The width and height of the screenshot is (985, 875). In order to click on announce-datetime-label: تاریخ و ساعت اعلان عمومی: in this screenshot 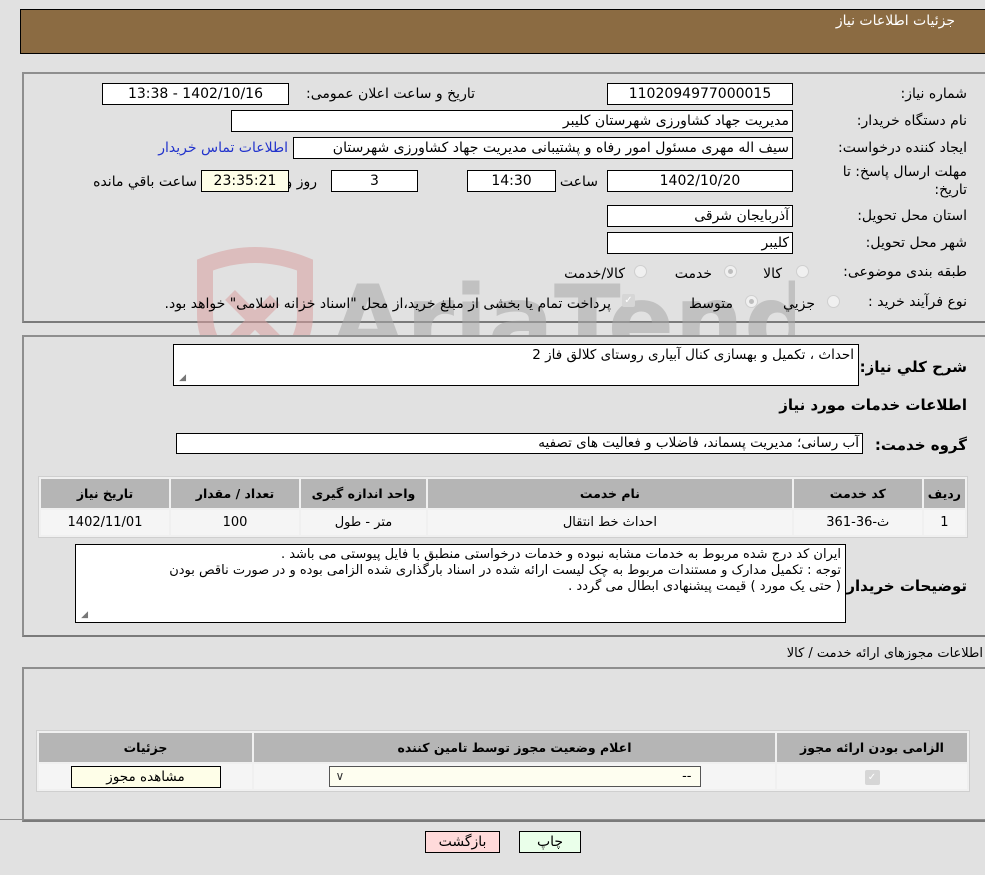, I will do `click(390, 94)`.